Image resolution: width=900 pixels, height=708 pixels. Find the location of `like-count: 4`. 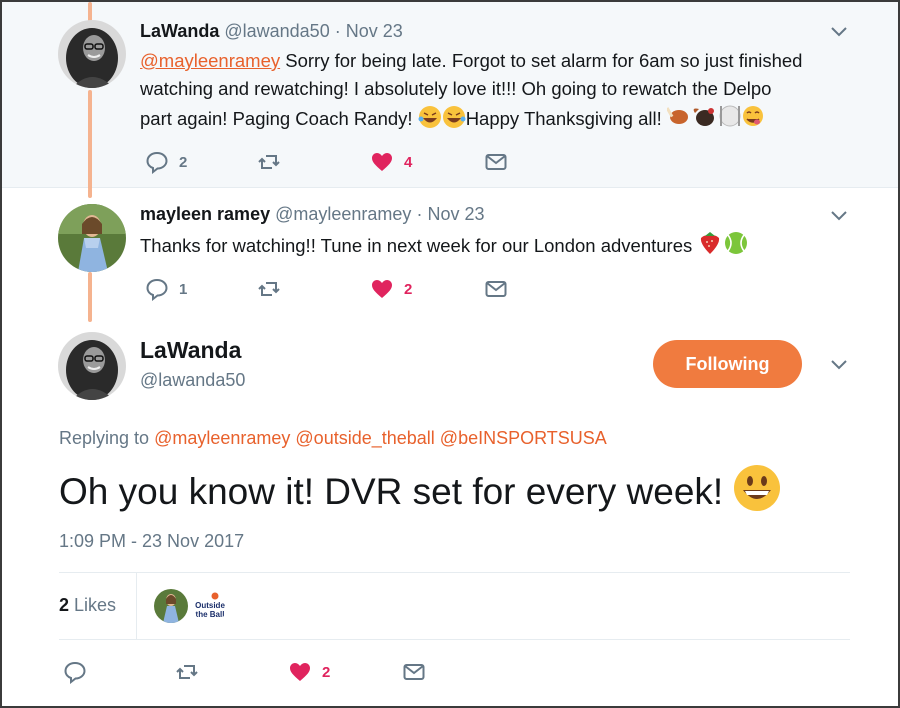

like-count: 4 is located at coordinates (408, 162).